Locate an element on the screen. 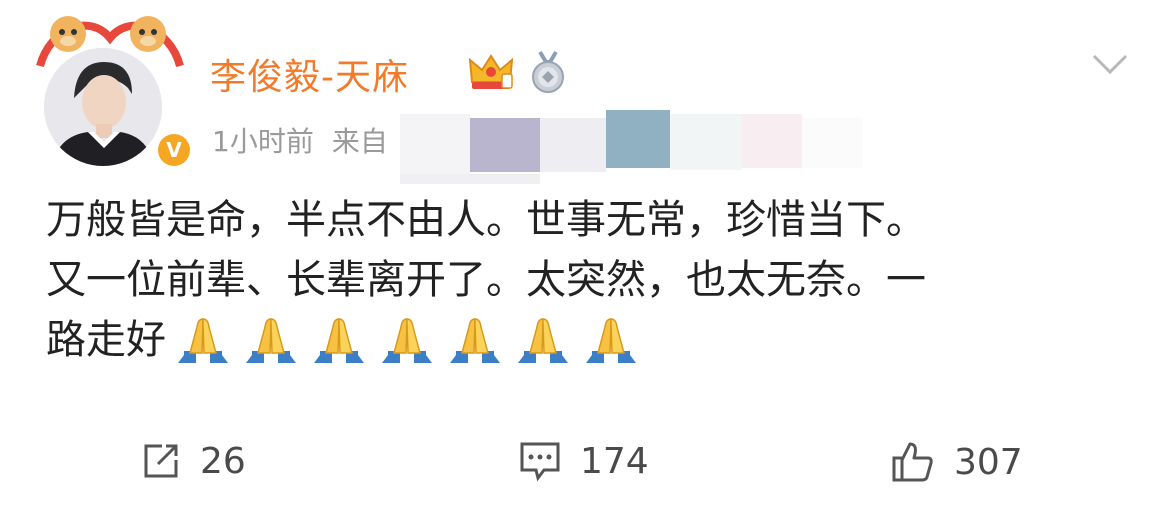  avatar-with-frame: V is located at coordinates (112, 89).